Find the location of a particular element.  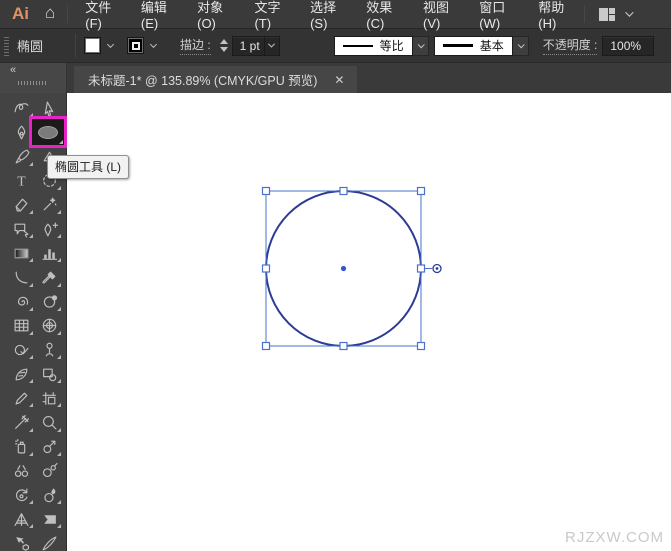

cube-icon is located at coordinates (21, 543).